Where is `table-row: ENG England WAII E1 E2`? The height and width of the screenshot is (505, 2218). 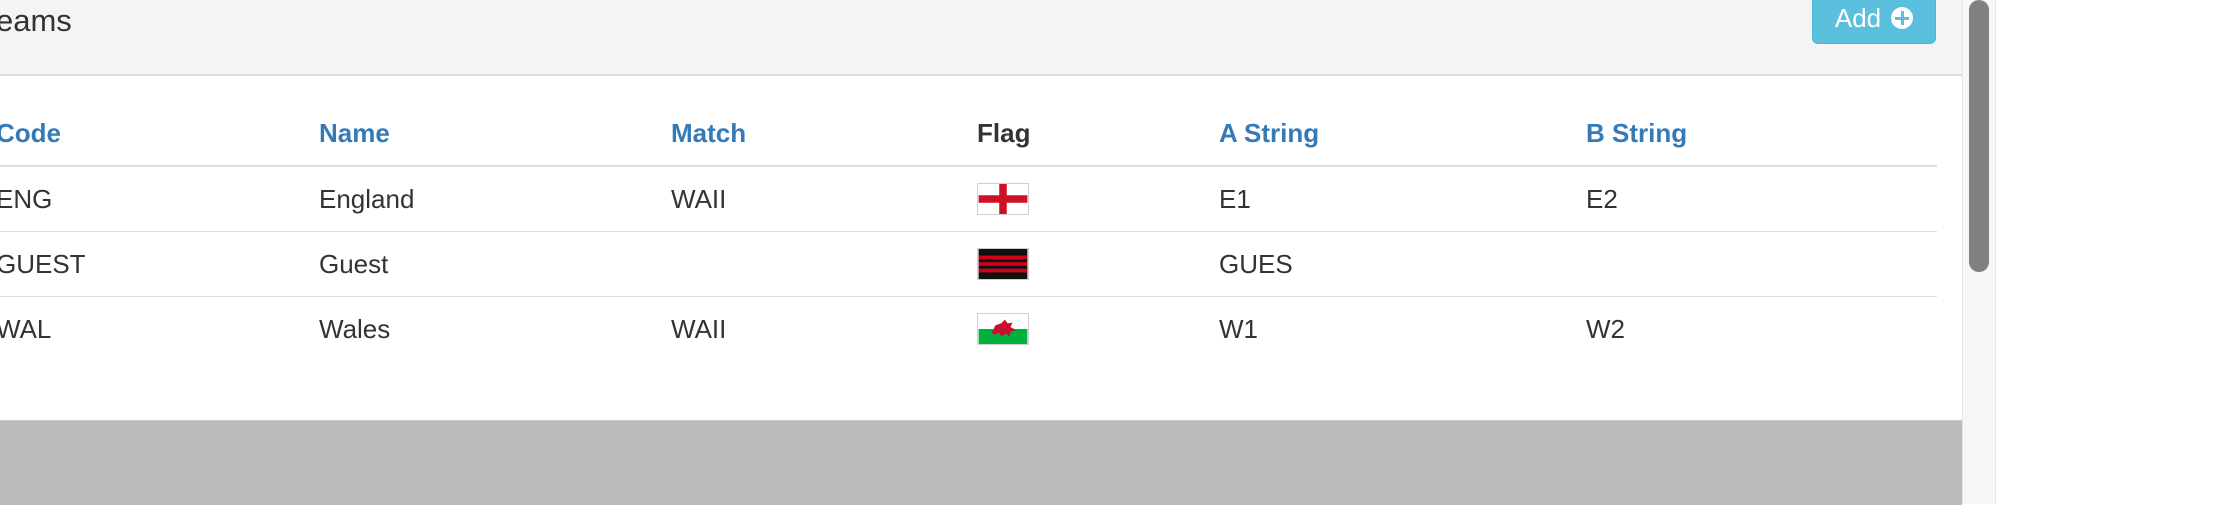
table-row: ENG England WAII E1 E2 is located at coordinates (968, 199).